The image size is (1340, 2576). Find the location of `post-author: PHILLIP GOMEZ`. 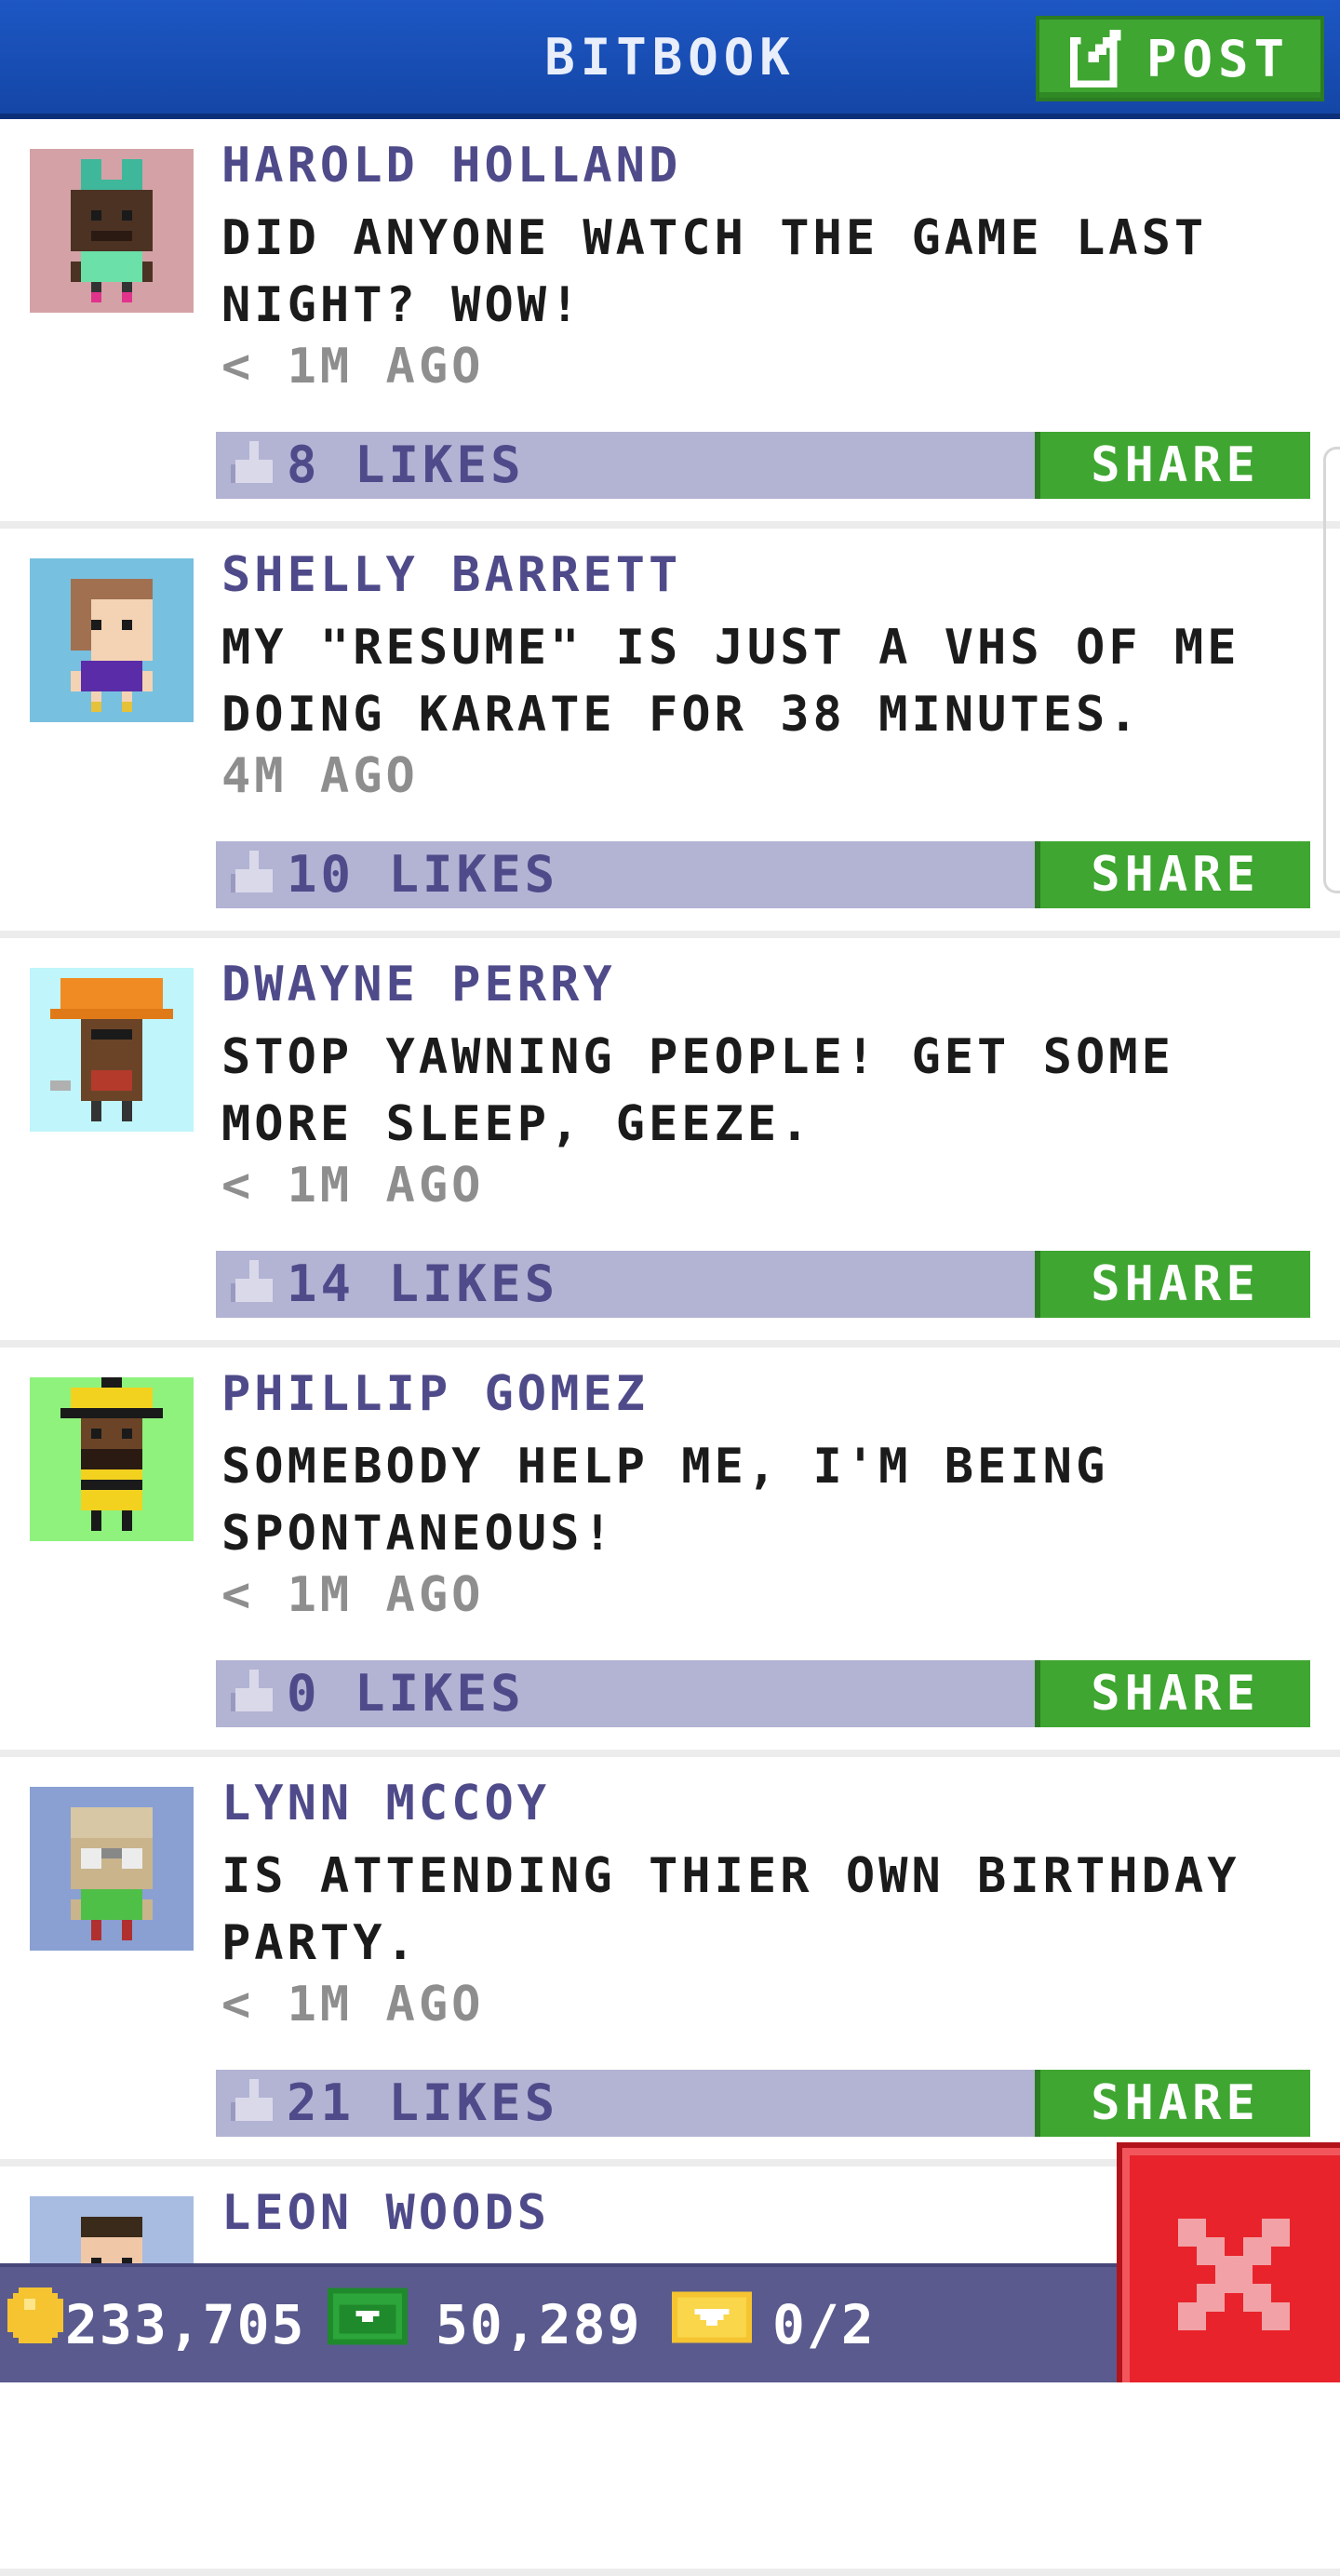

post-author: PHILLIP GOMEZ is located at coordinates (435, 1394).